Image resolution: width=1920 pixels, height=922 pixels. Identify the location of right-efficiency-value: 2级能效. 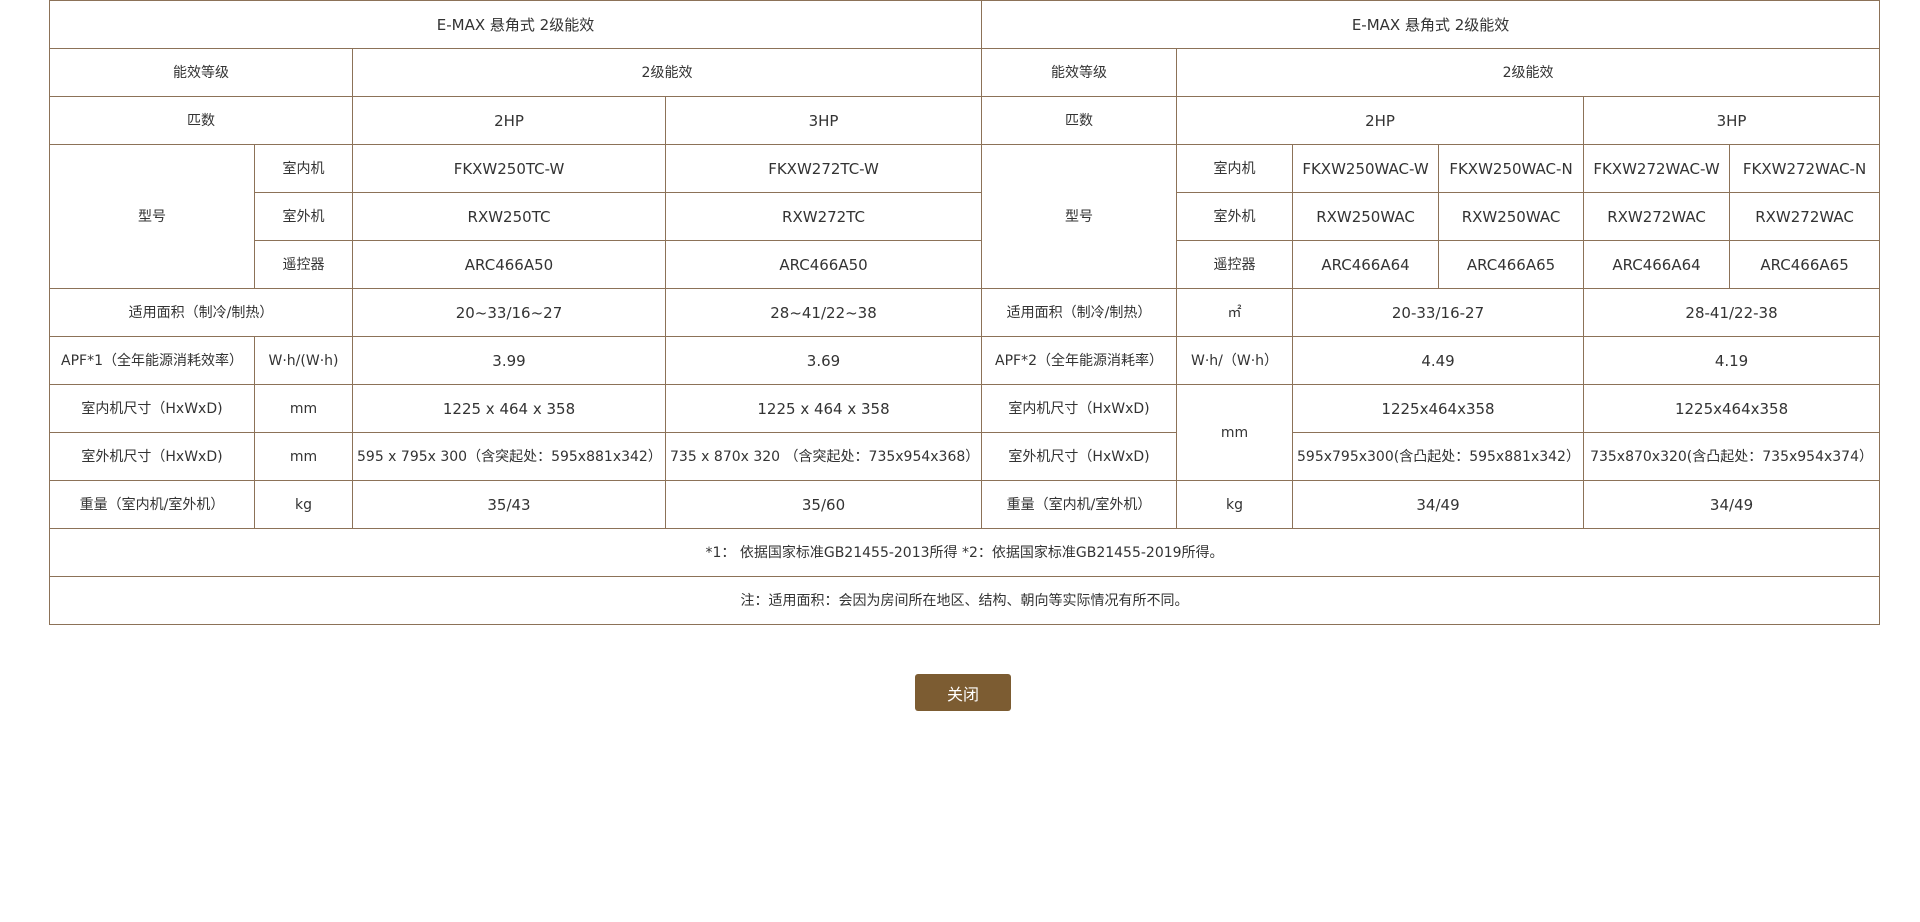
(1528, 72).